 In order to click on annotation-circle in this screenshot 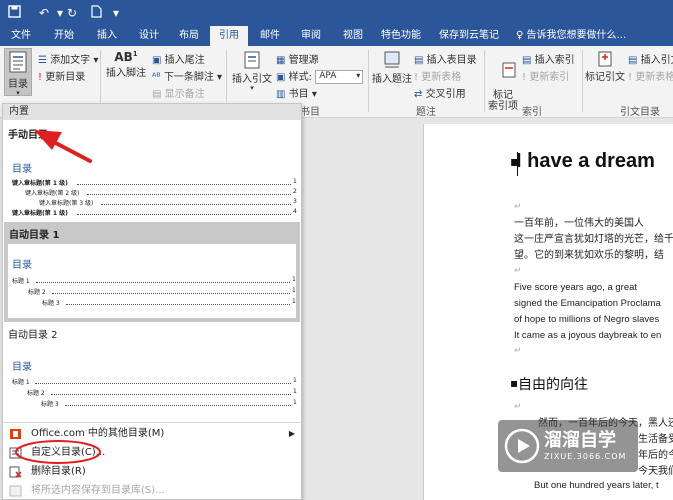, I will do `click(58, 452)`.